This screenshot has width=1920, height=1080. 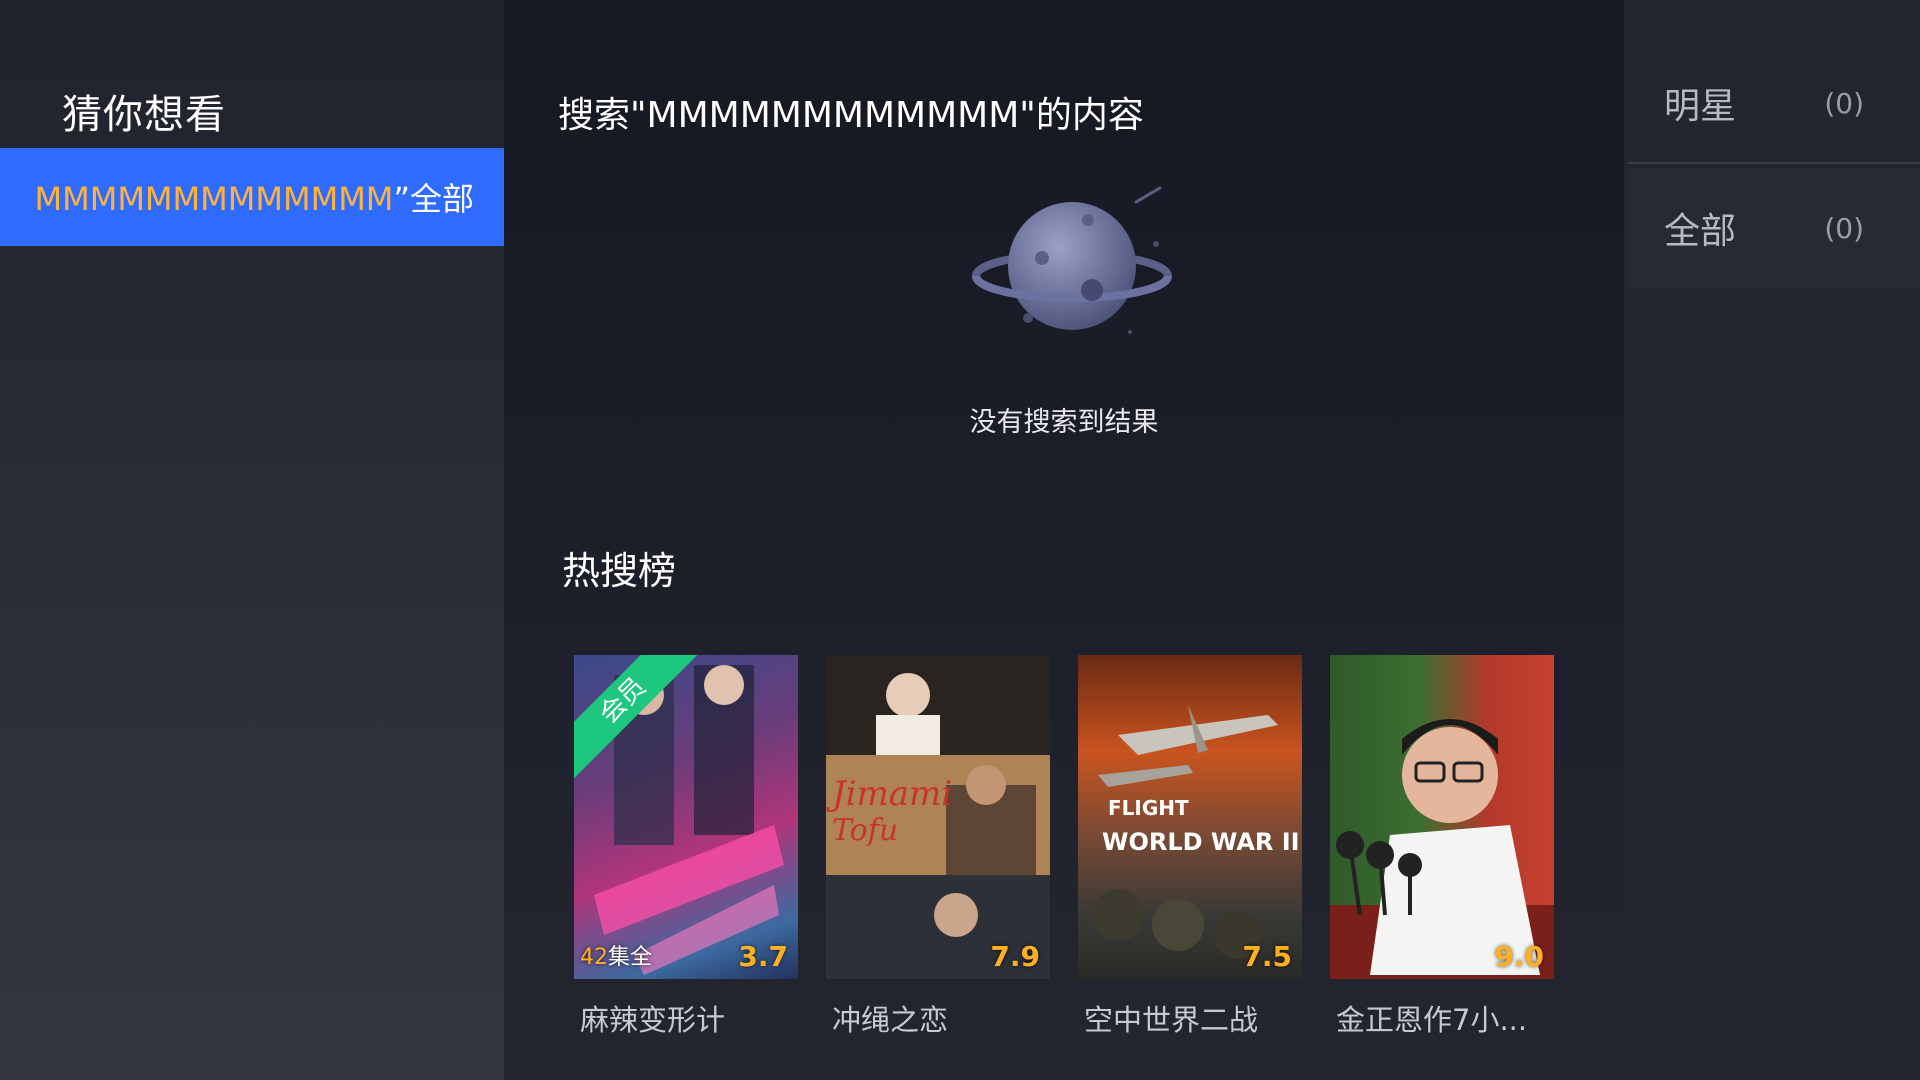 What do you see at coordinates (1774, 104) in the screenshot?
I see `filter-item-stars: 明星 (0)` at bounding box center [1774, 104].